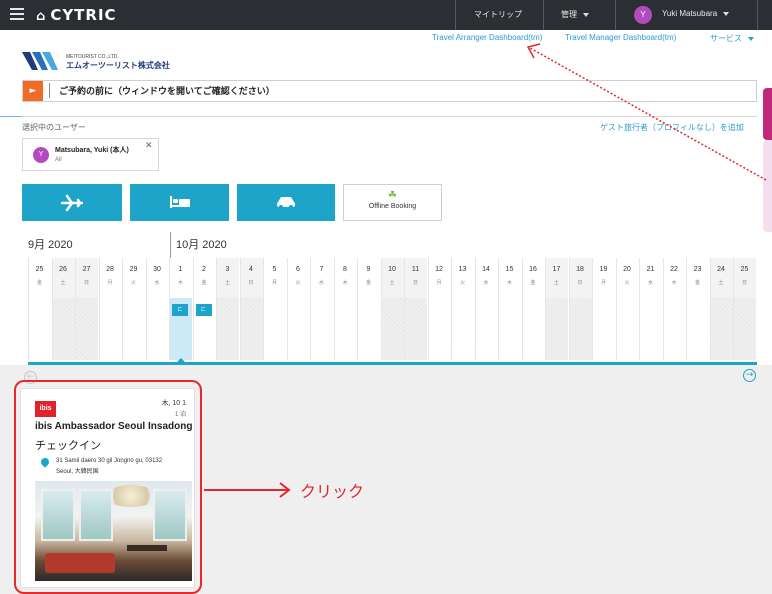  I want to click on calendar-day: 18 日, so click(580, 309).